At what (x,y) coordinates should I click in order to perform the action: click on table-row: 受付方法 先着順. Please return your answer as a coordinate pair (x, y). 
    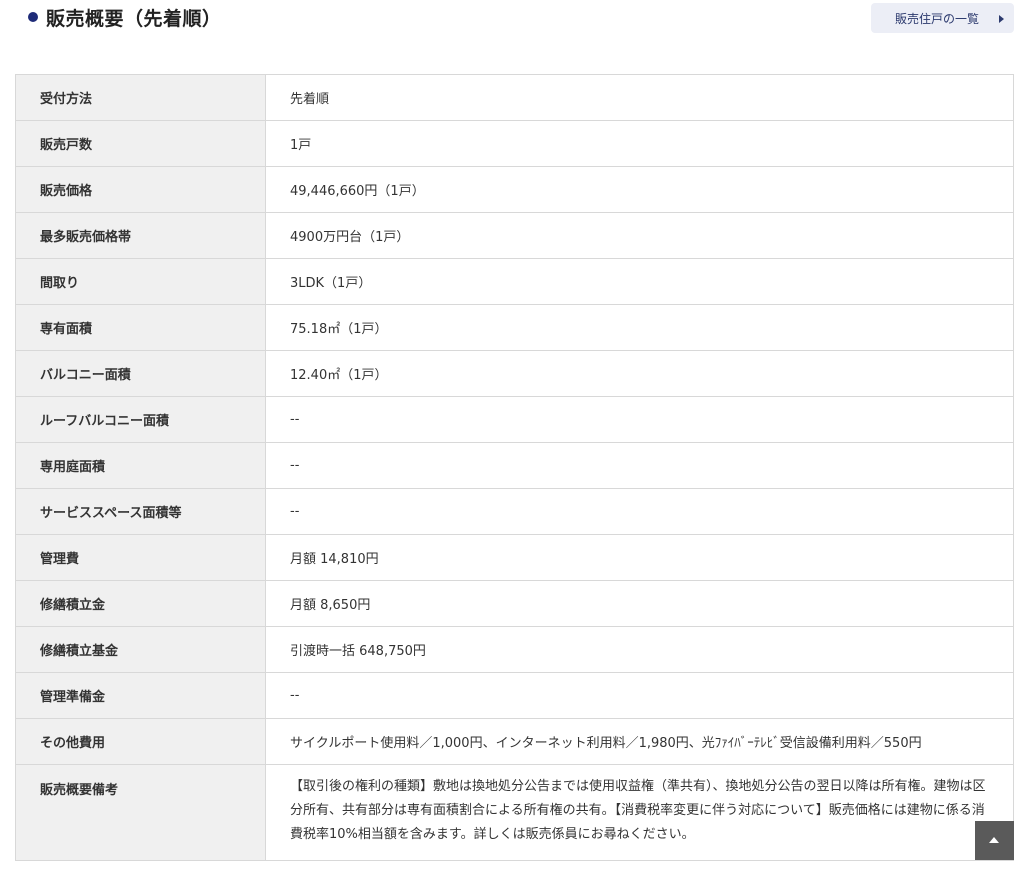
    Looking at the image, I should click on (514, 97).